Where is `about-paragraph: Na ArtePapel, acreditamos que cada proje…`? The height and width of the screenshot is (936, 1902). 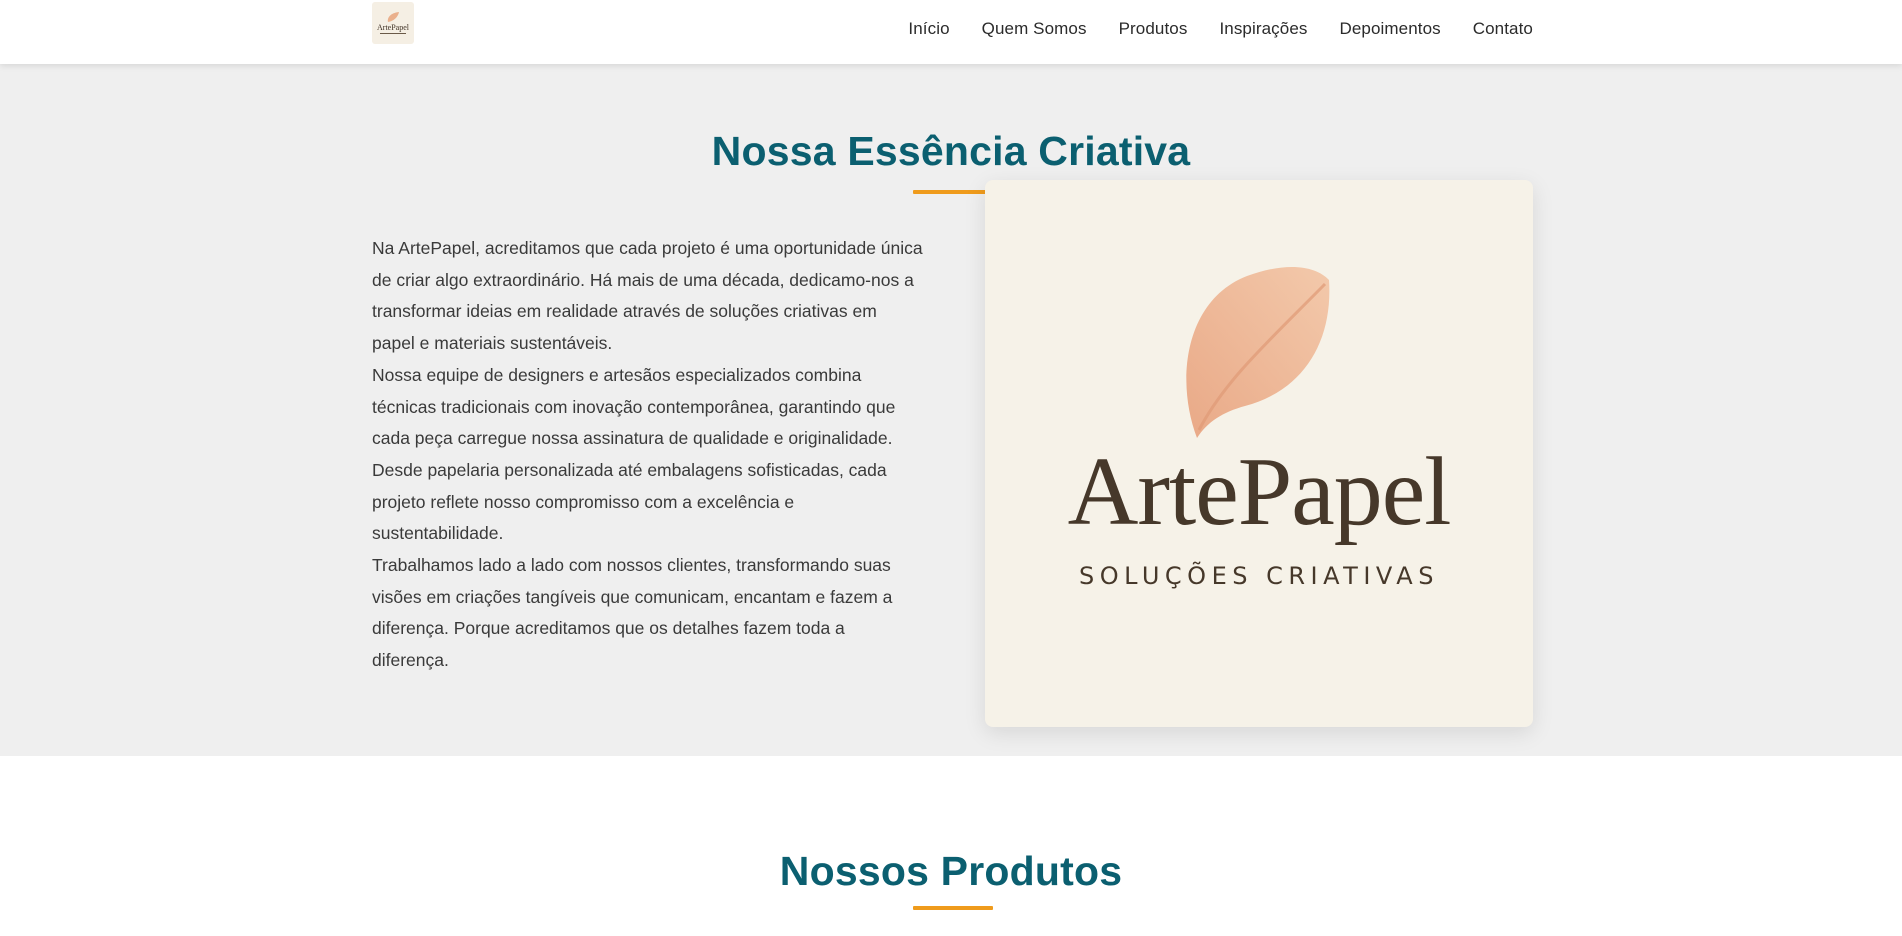
about-paragraph: Na ArtePapel, acreditamos que cada proje… is located at coordinates (647, 296).